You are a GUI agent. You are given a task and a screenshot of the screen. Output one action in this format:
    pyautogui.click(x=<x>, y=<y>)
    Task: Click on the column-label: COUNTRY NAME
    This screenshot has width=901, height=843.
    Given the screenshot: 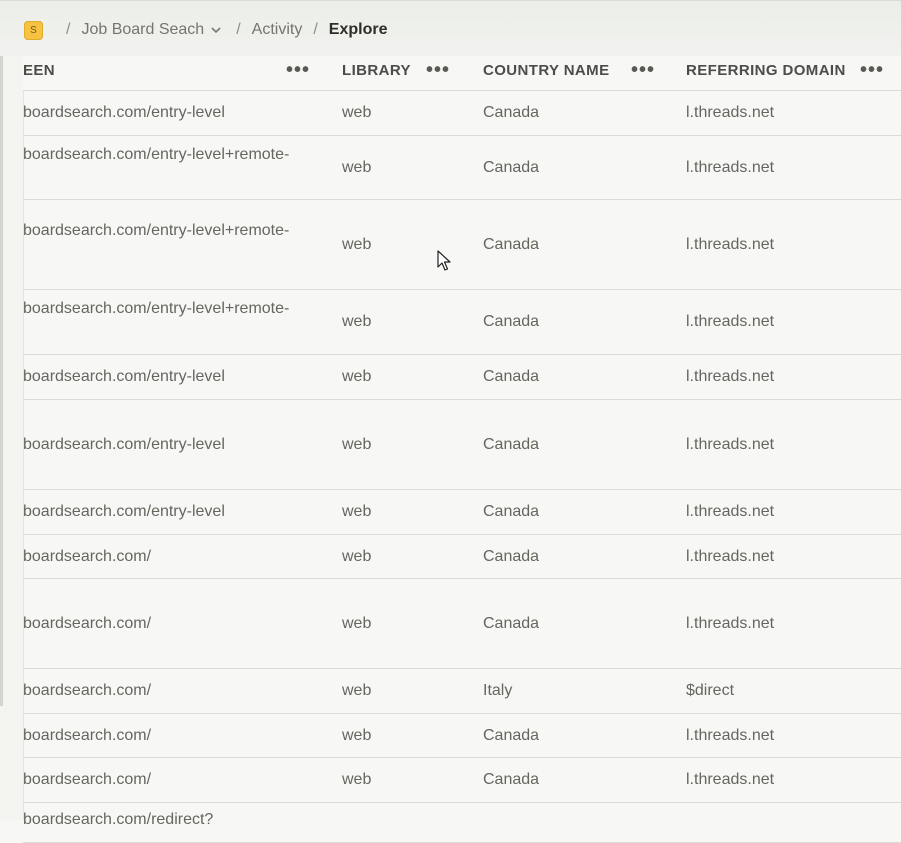 What is the action you would take?
    pyautogui.click(x=546, y=70)
    